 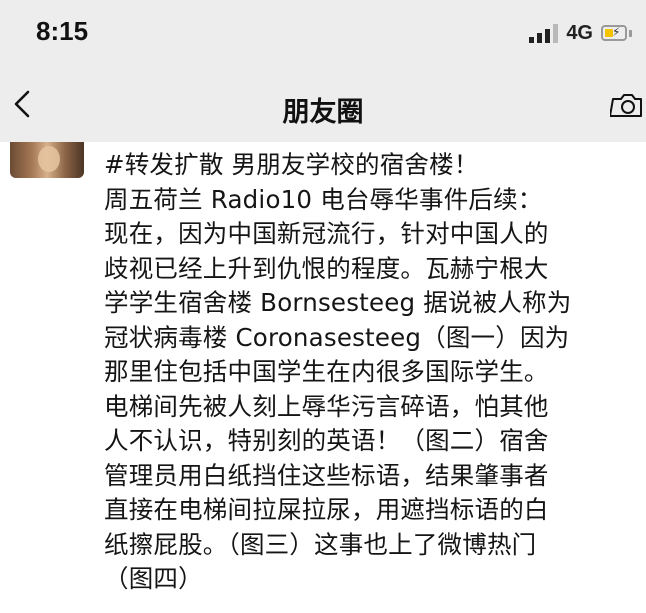 What do you see at coordinates (326, 371) in the screenshot?
I see `post-line: 那里住包括中国学生在内很多国际学生。` at bounding box center [326, 371].